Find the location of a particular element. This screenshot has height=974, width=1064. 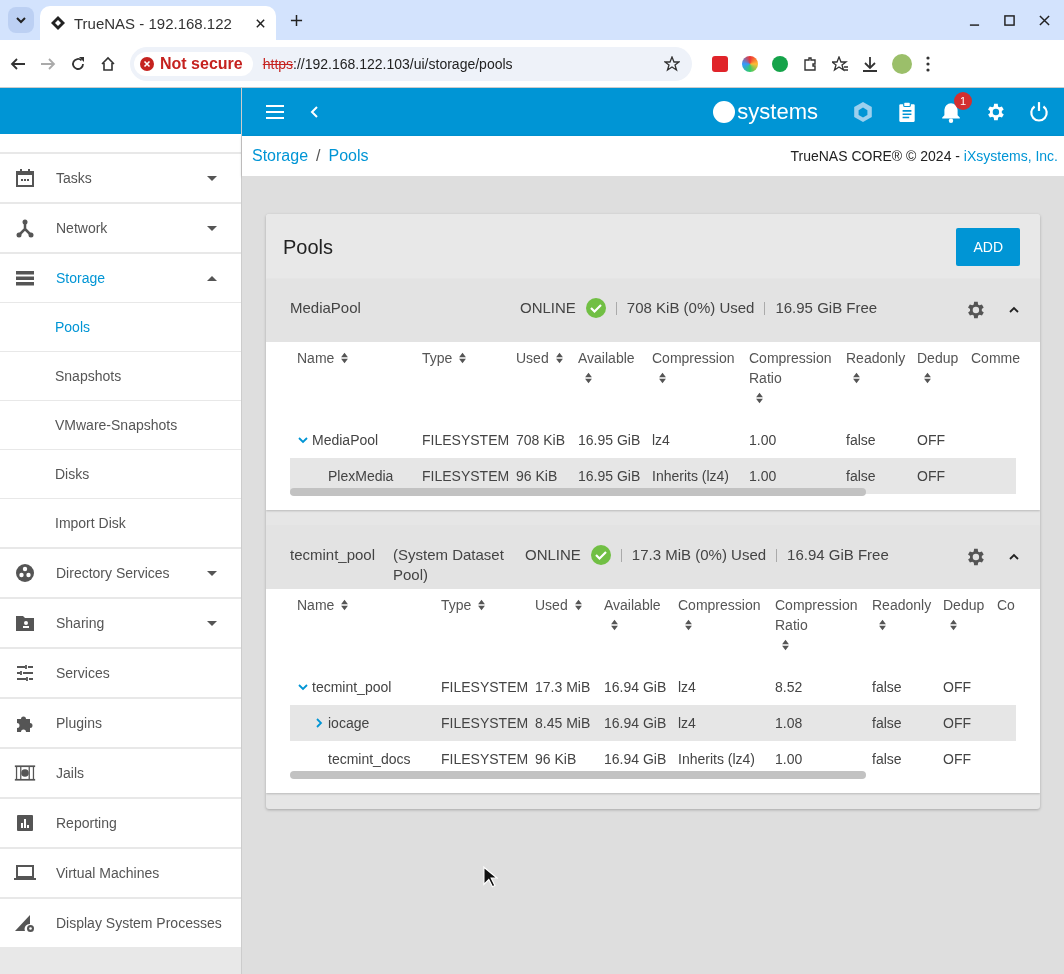

sidebar-item: Network is located at coordinates (120, 228).